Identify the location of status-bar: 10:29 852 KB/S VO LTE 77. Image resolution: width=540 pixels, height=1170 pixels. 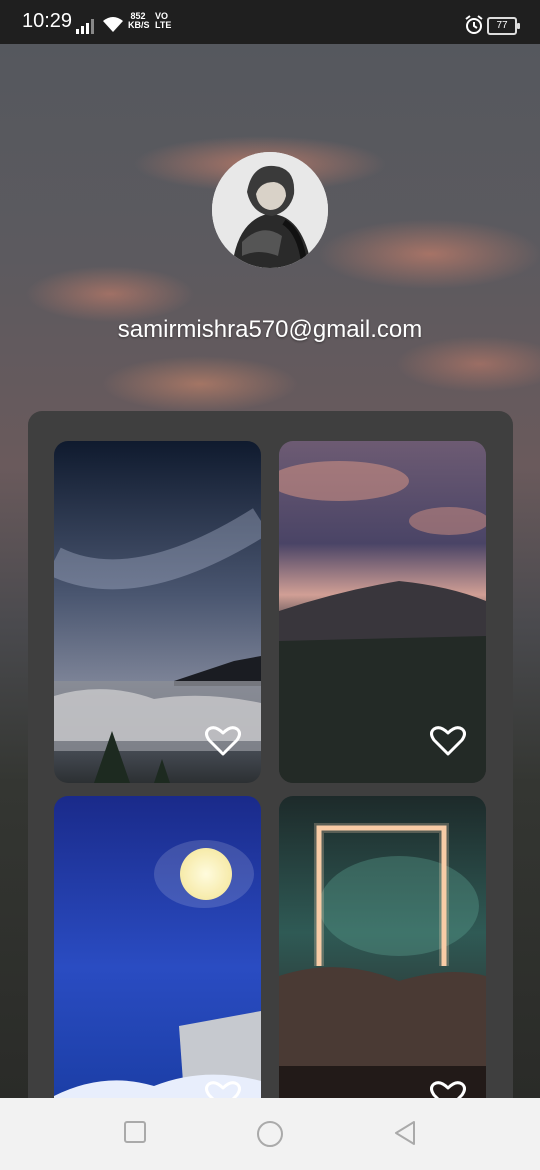
(270, 22).